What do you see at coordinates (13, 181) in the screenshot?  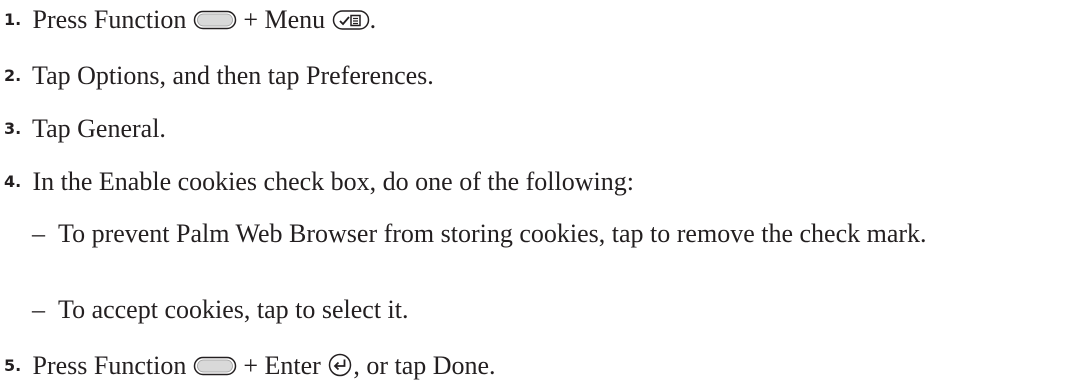 I see `step-number: 4.` at bounding box center [13, 181].